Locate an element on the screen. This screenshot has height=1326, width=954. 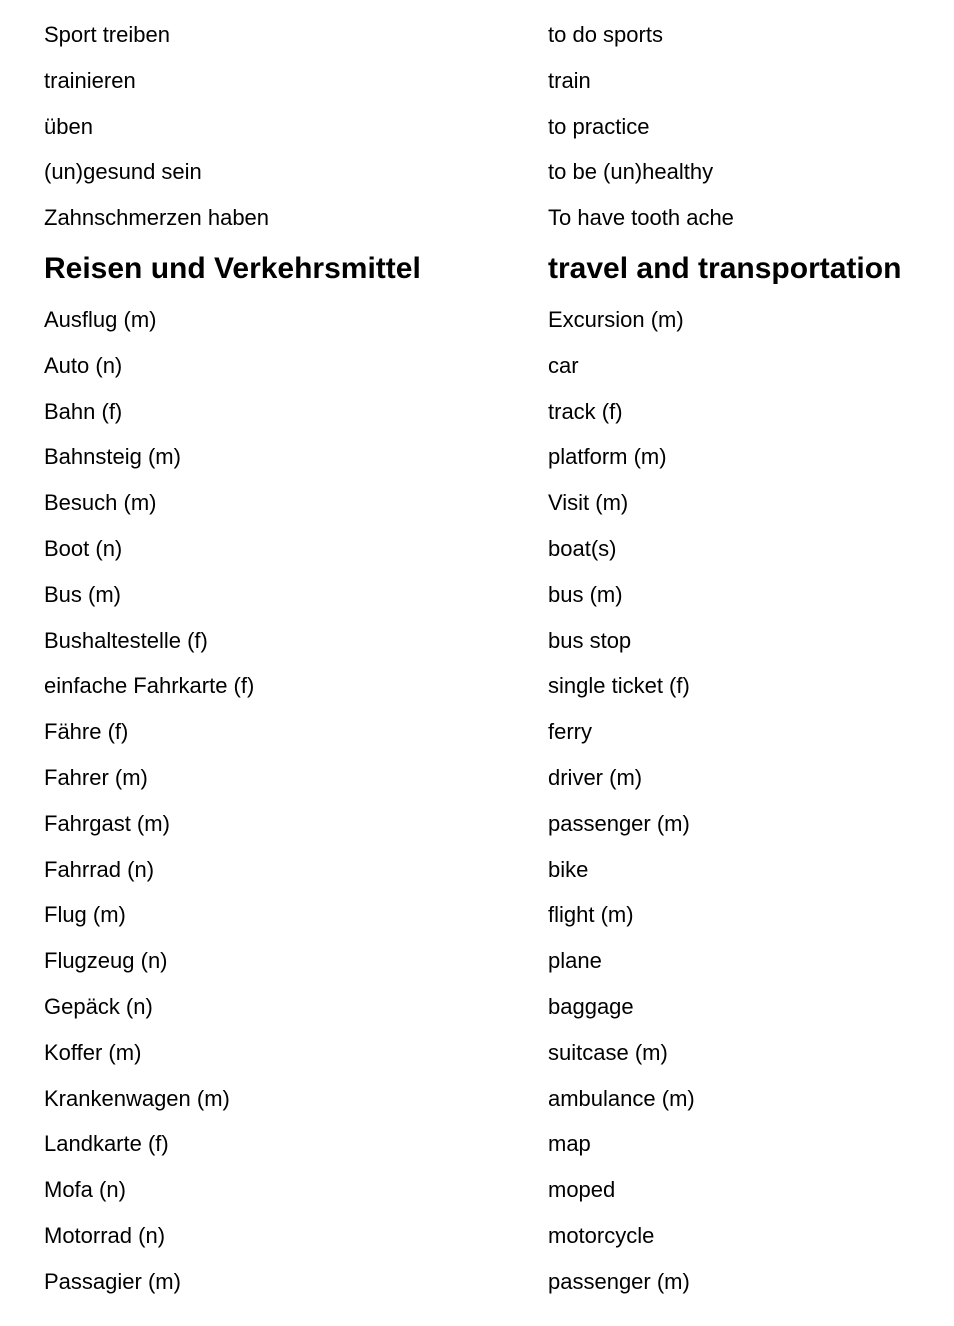
vocab-row: Fähre (f) ferry is located at coordinates (477, 732).